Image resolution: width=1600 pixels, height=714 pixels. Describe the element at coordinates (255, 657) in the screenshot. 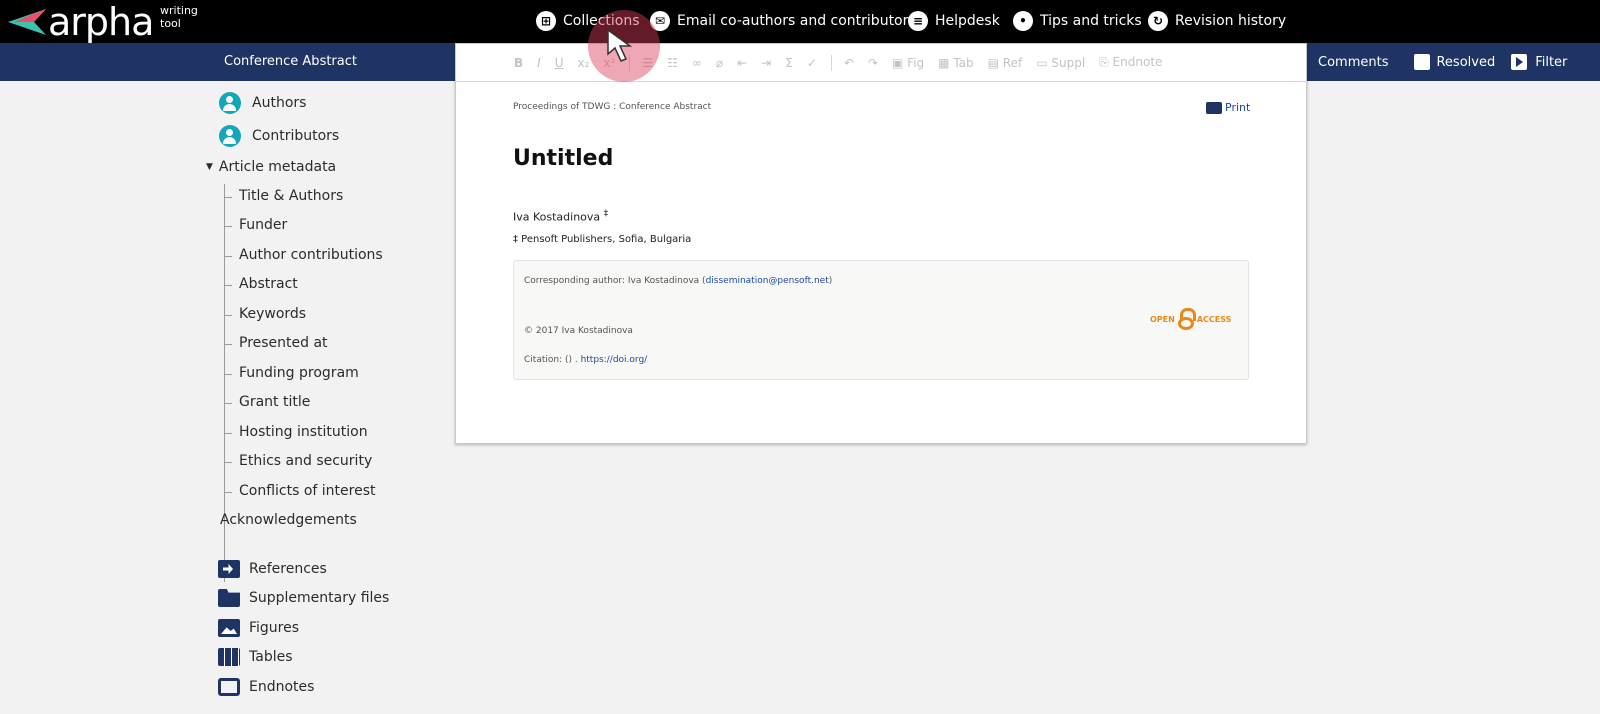

I see `sidebar-item-tables: Tables` at that location.